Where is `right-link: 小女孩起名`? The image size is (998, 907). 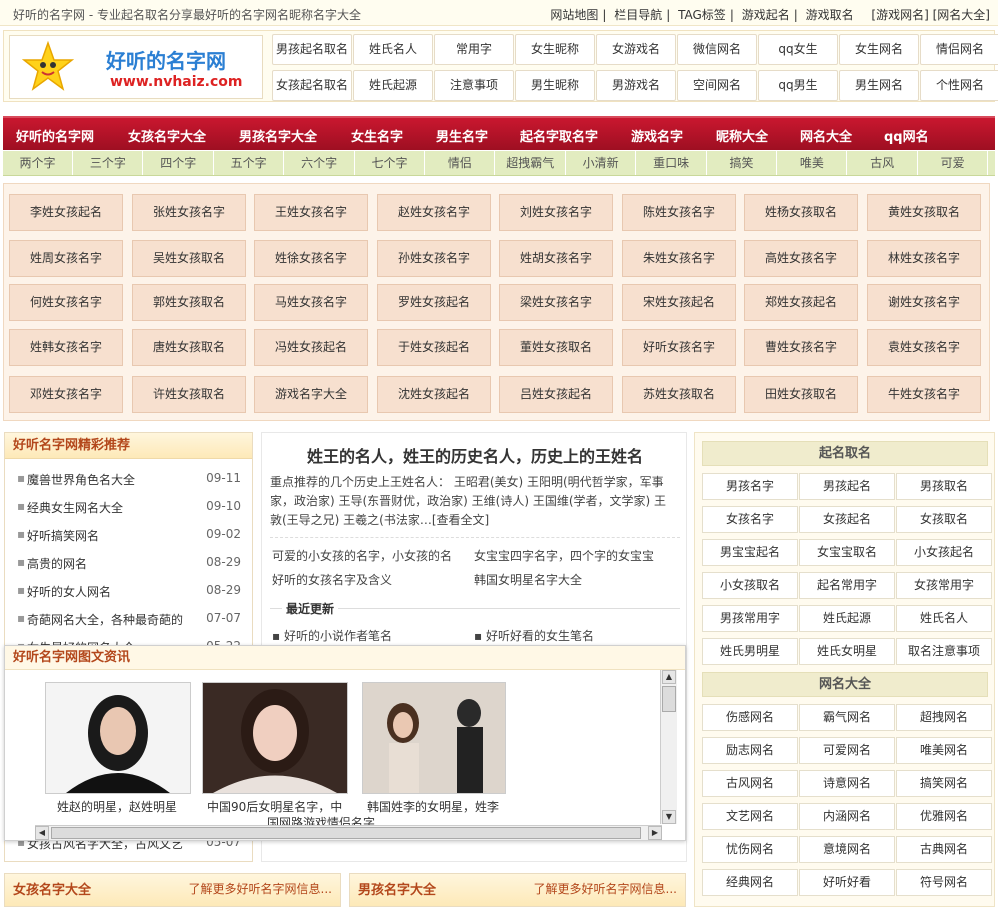 right-link: 小女孩起名 is located at coordinates (944, 552).